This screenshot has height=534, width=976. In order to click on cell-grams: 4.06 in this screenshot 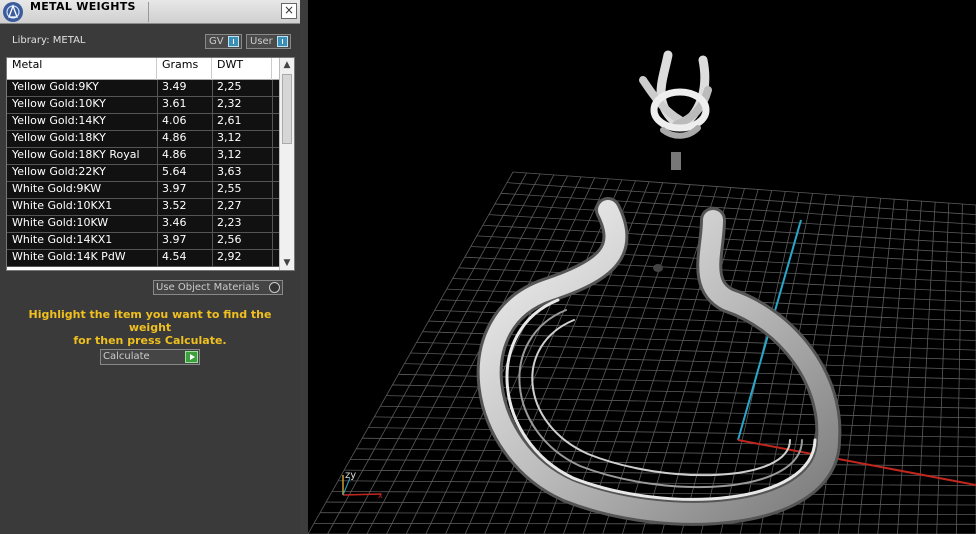, I will do `click(174, 120)`.